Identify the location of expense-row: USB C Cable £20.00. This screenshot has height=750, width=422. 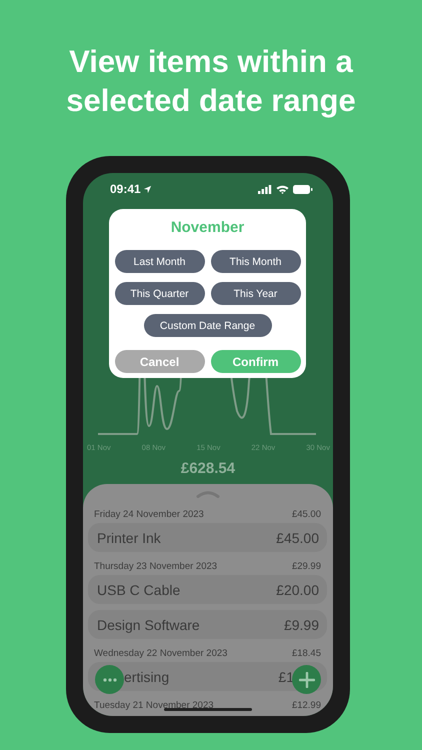
(207, 589).